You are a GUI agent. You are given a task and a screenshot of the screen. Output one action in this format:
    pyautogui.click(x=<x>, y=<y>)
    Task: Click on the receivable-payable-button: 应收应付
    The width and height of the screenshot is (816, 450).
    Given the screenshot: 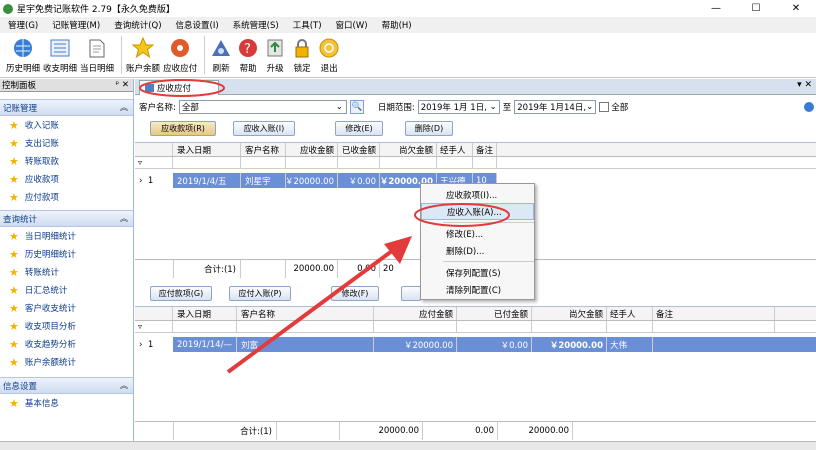 What is the action you would take?
    pyautogui.click(x=180, y=53)
    